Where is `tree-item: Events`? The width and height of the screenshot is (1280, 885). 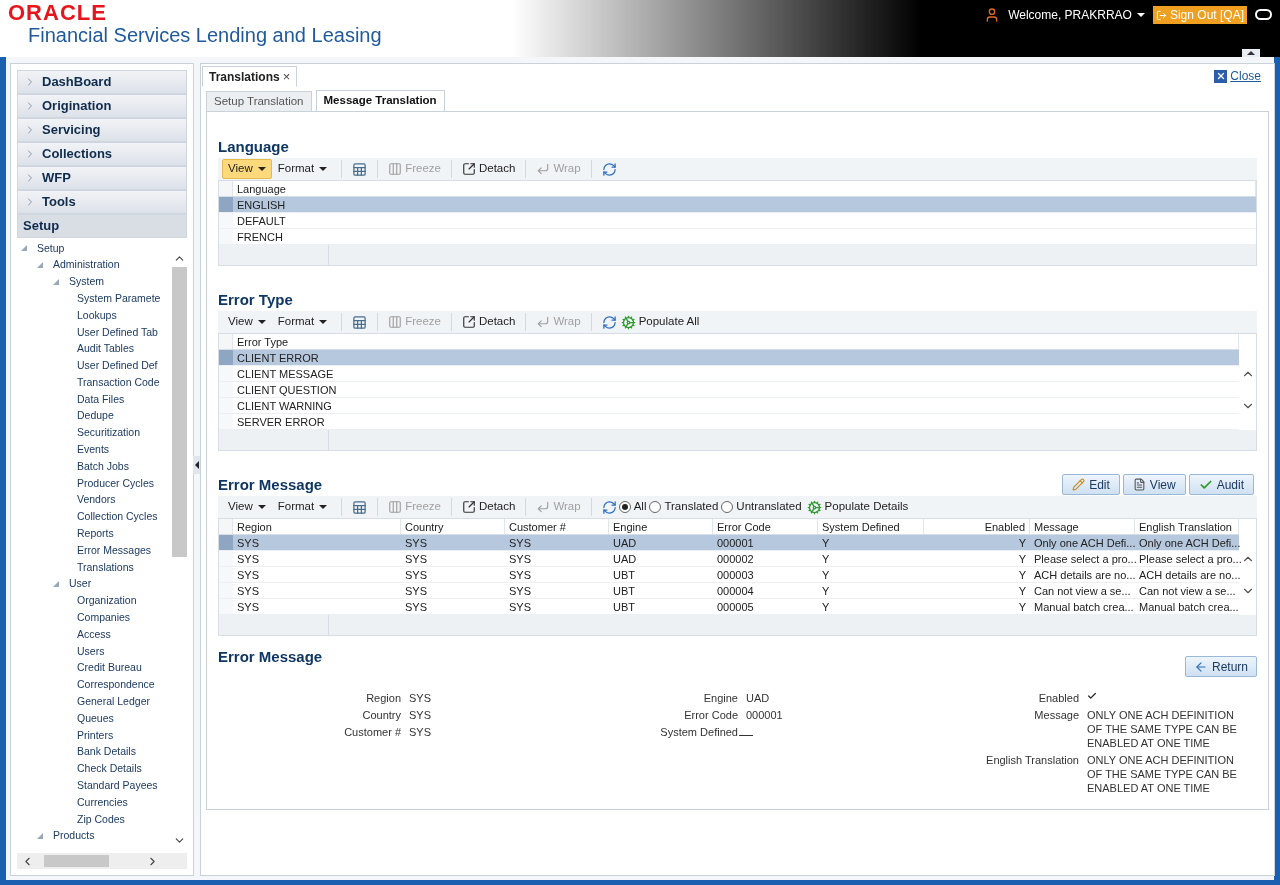 tree-item: Events is located at coordinates (93, 450).